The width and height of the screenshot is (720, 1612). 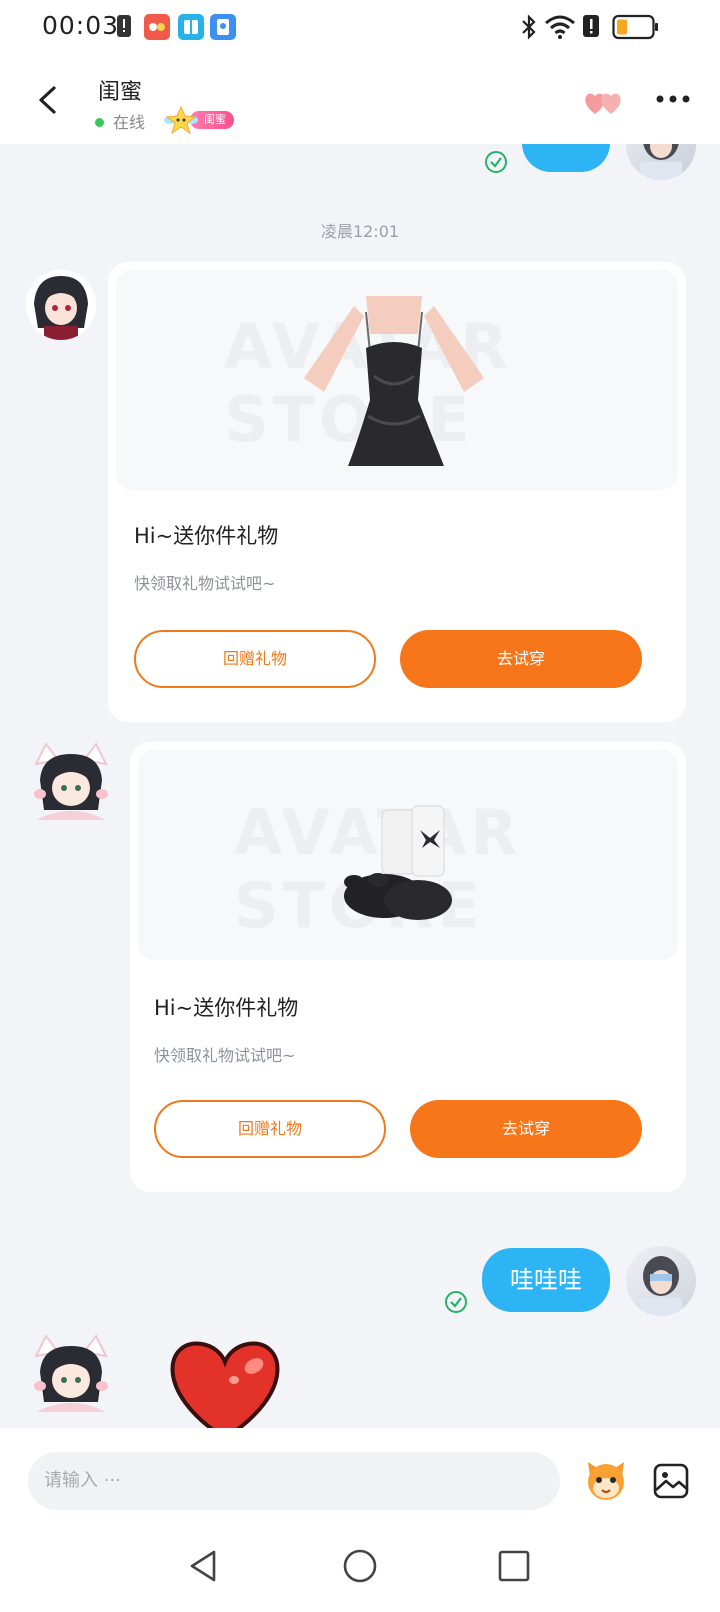 I want to click on notification-icon, so click(x=124, y=26).